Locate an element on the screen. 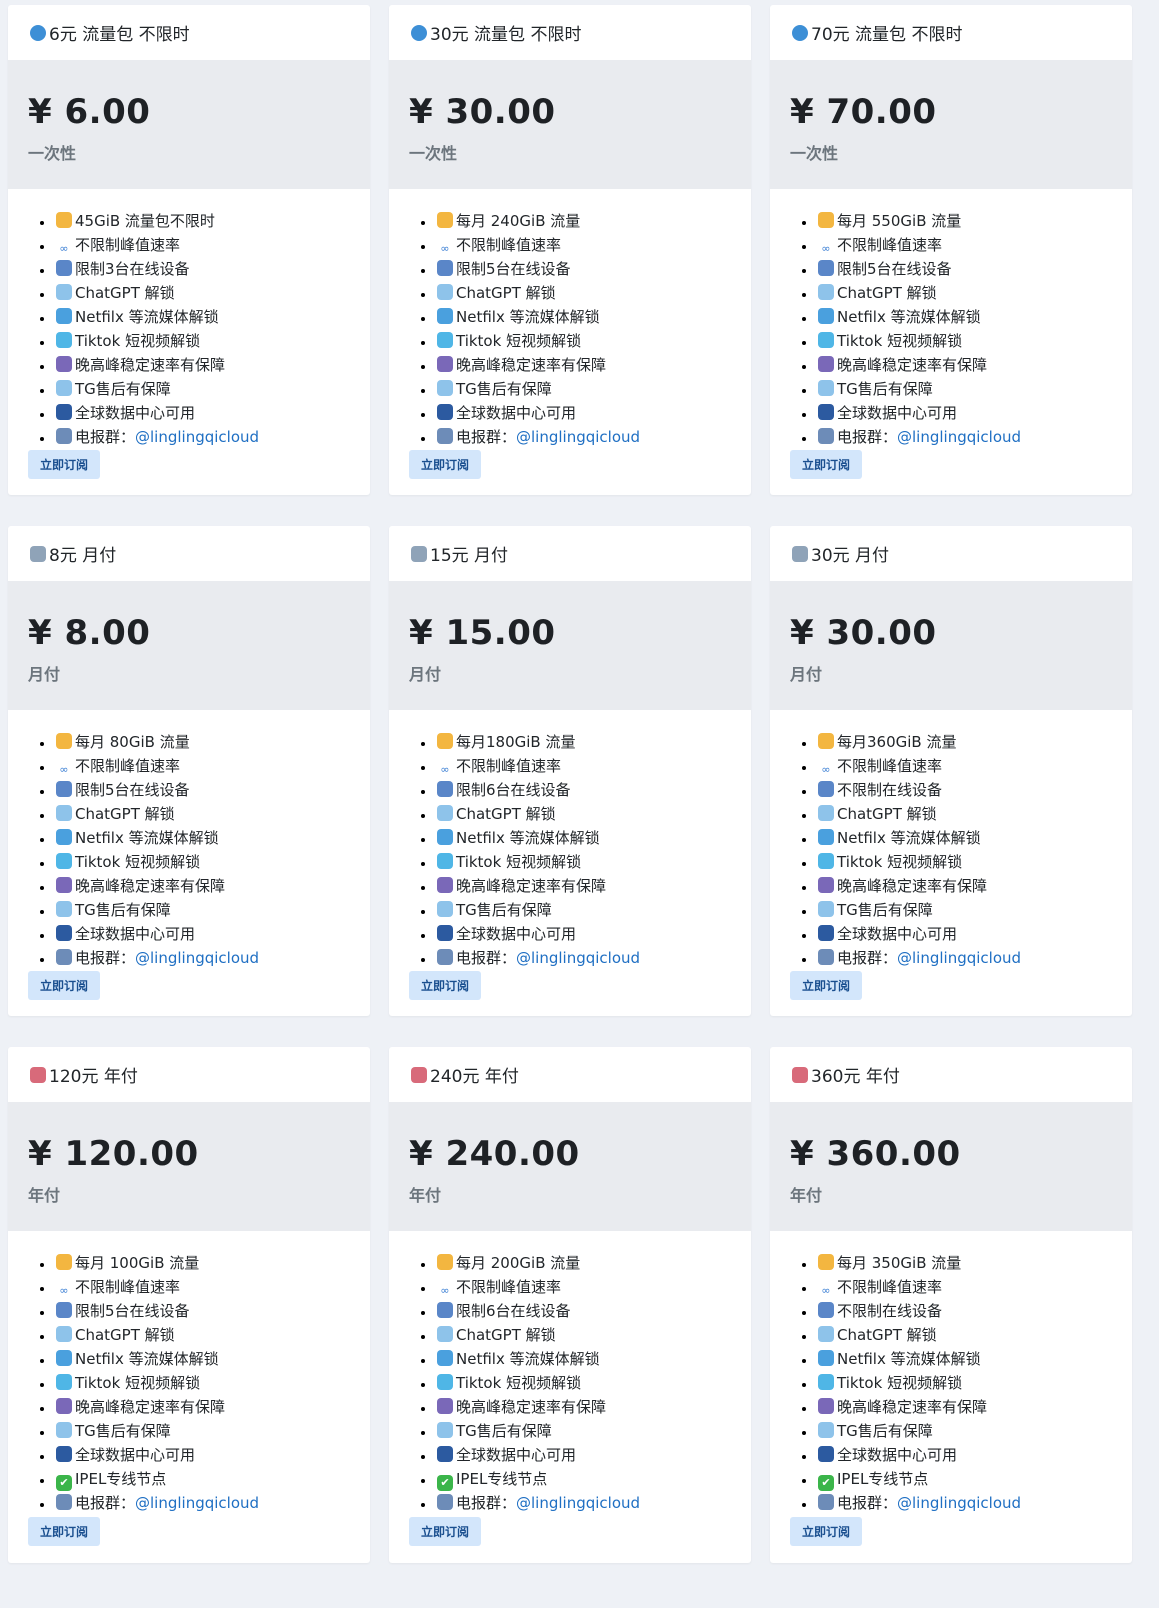 This screenshot has height=1608, width=1159. feature-text: 每月180GiB 流量 is located at coordinates (516, 742).